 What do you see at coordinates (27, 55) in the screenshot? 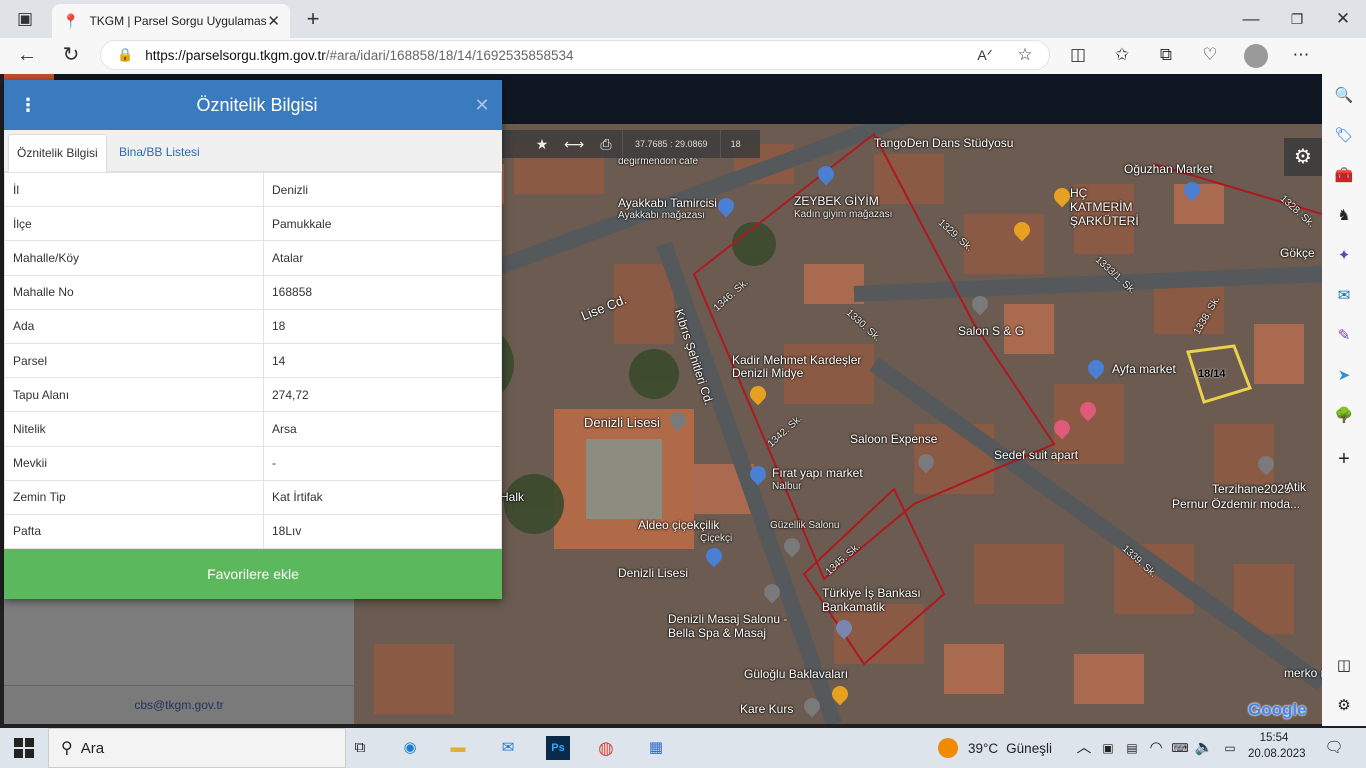
I see `back-icon: ←` at bounding box center [27, 55].